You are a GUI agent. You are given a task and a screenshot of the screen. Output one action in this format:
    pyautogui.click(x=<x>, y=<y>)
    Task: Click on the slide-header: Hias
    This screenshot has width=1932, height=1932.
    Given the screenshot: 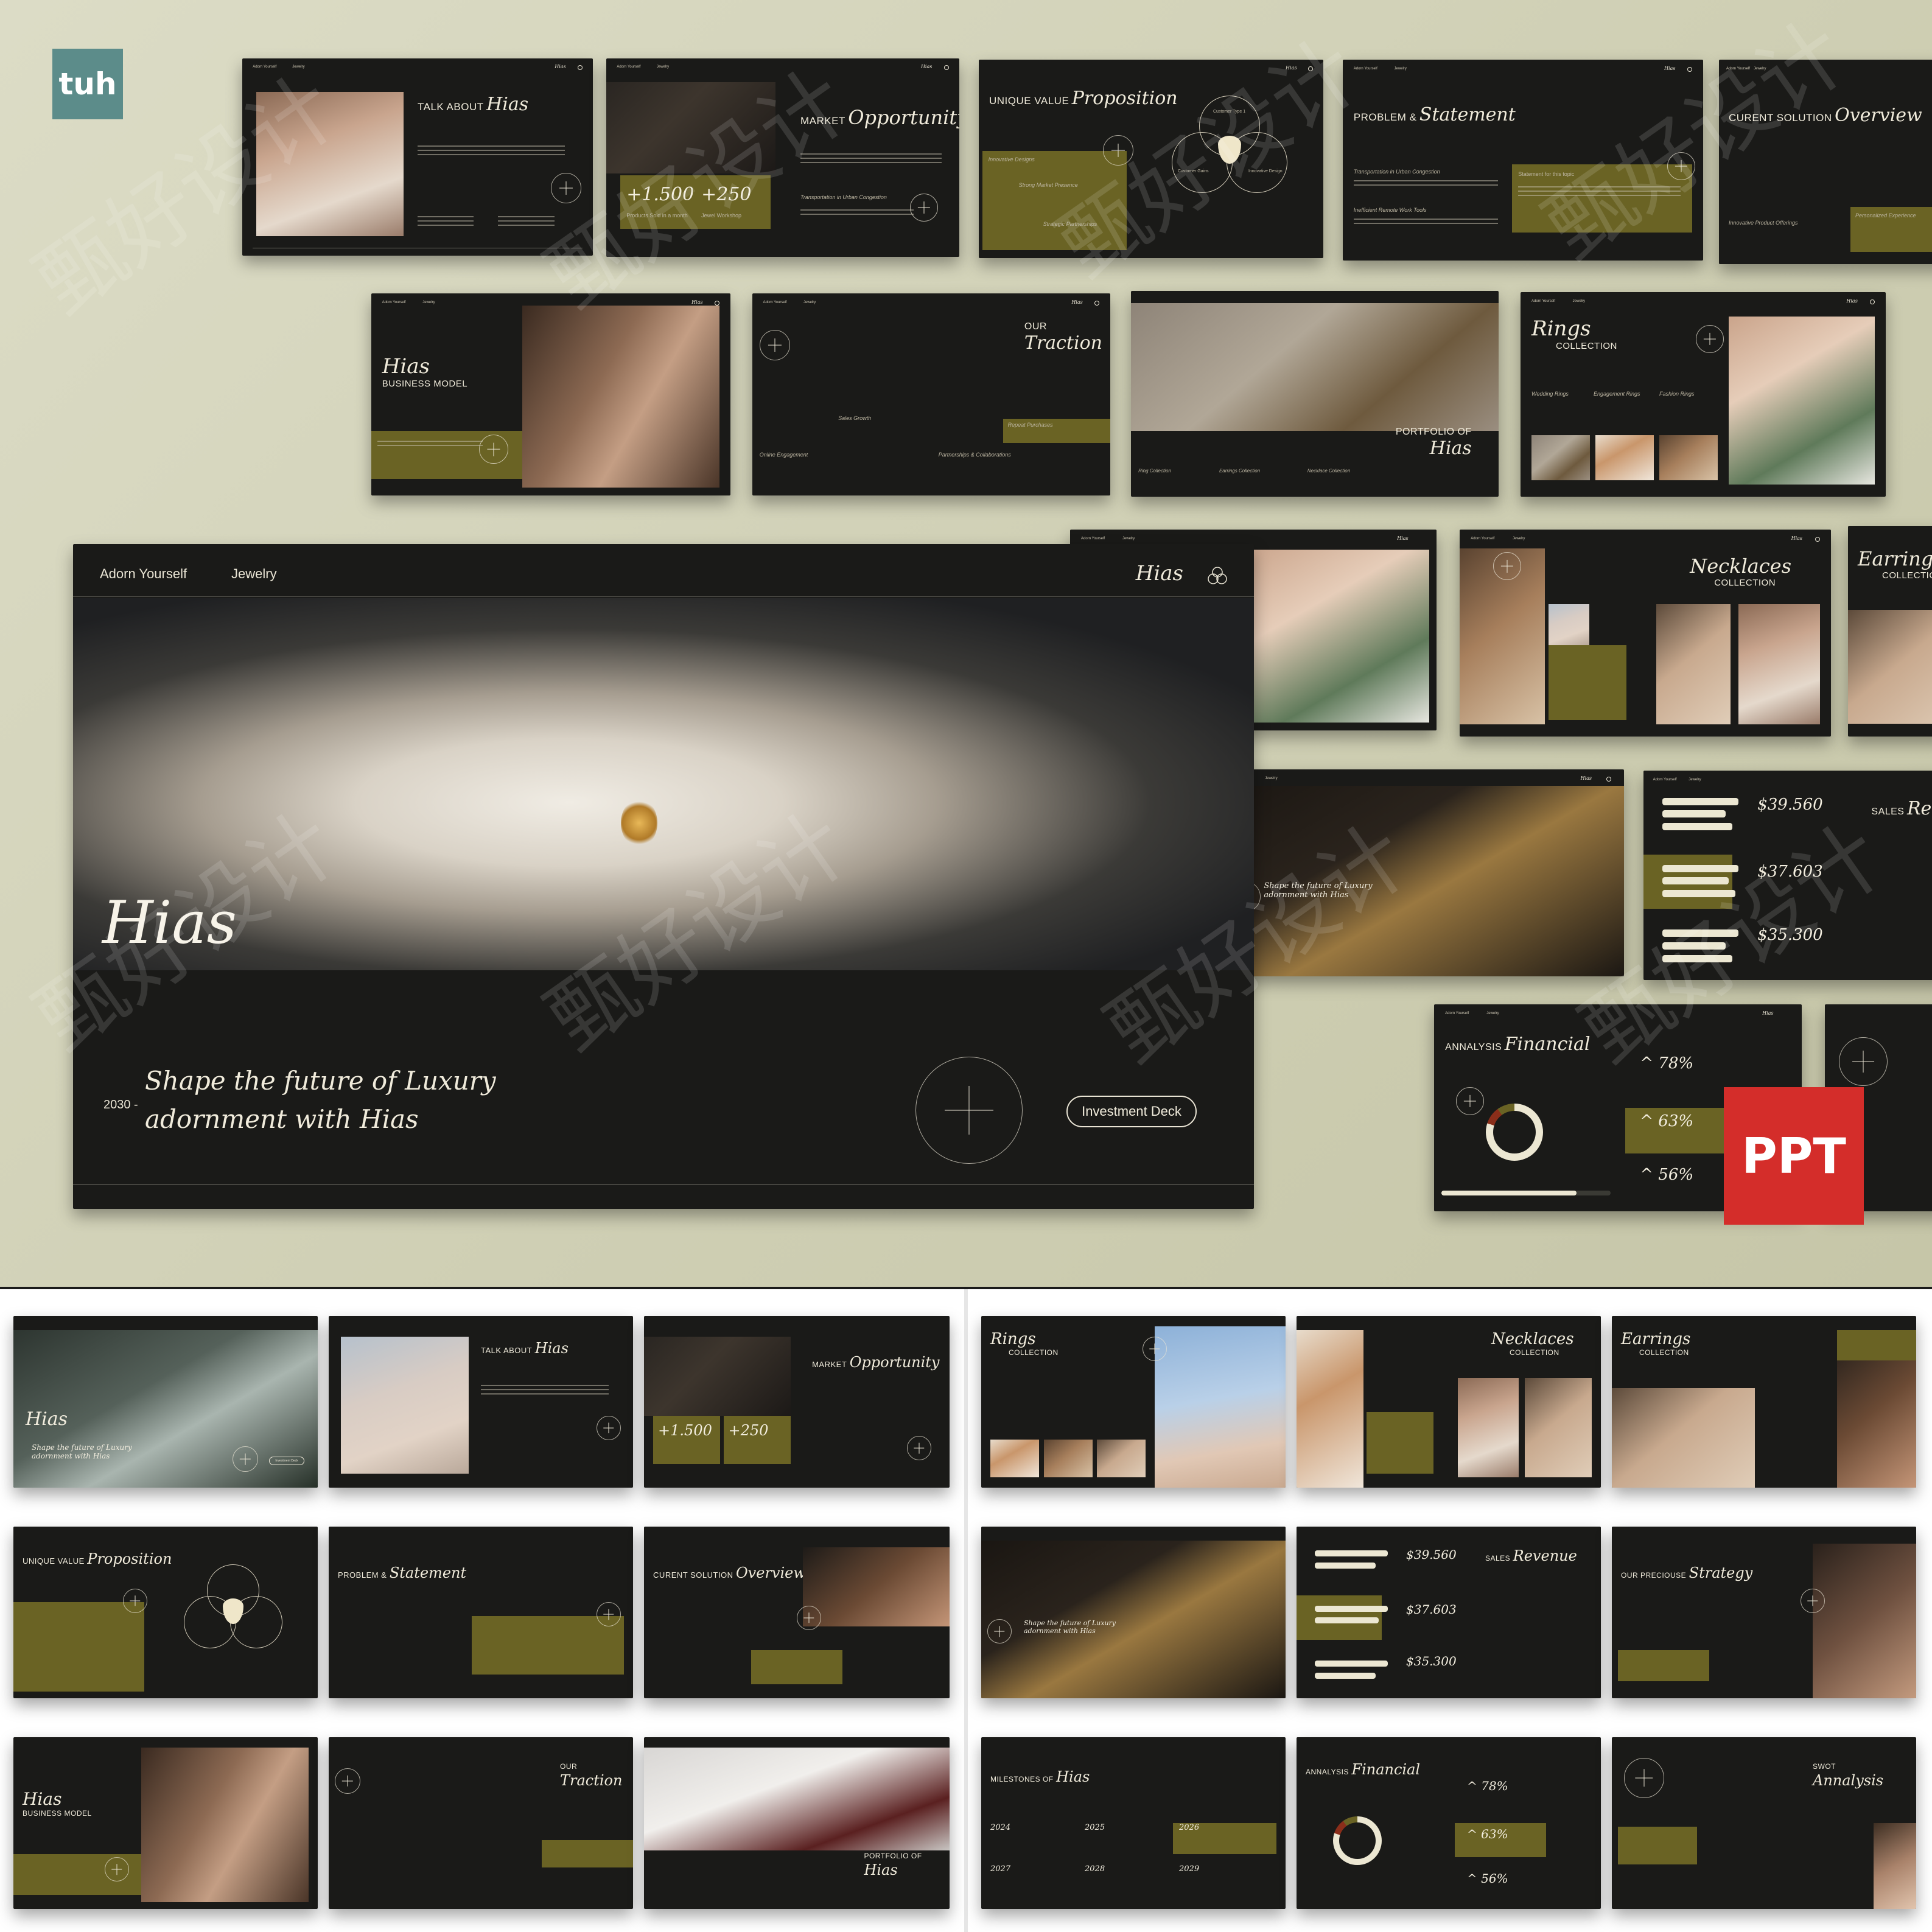 What is the action you would take?
    pyautogui.click(x=1151, y=73)
    